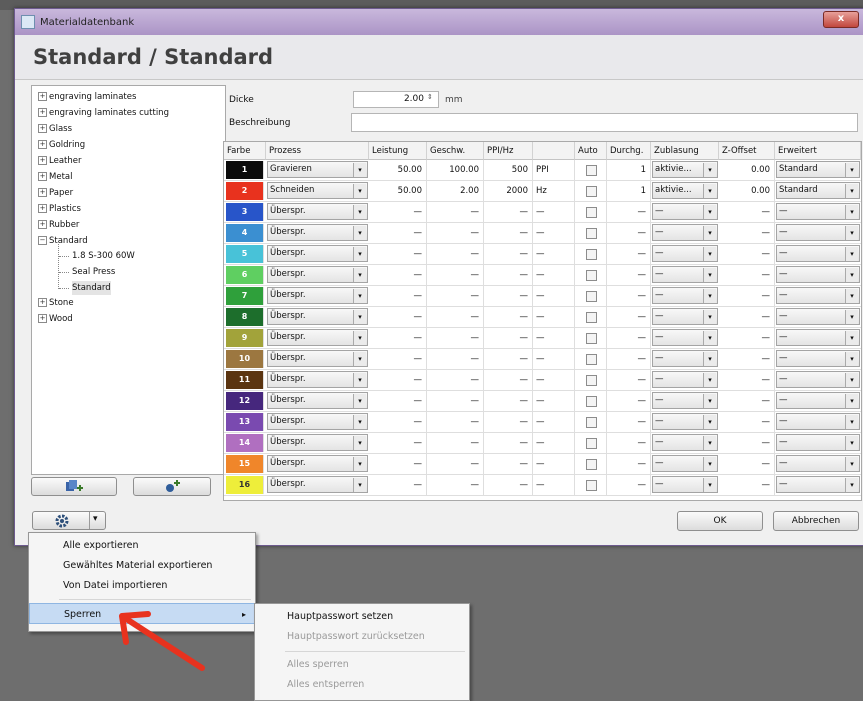 Image resolution: width=863 pixels, height=701 pixels. I want to click on tree-item: + Wood, so click(55, 319).